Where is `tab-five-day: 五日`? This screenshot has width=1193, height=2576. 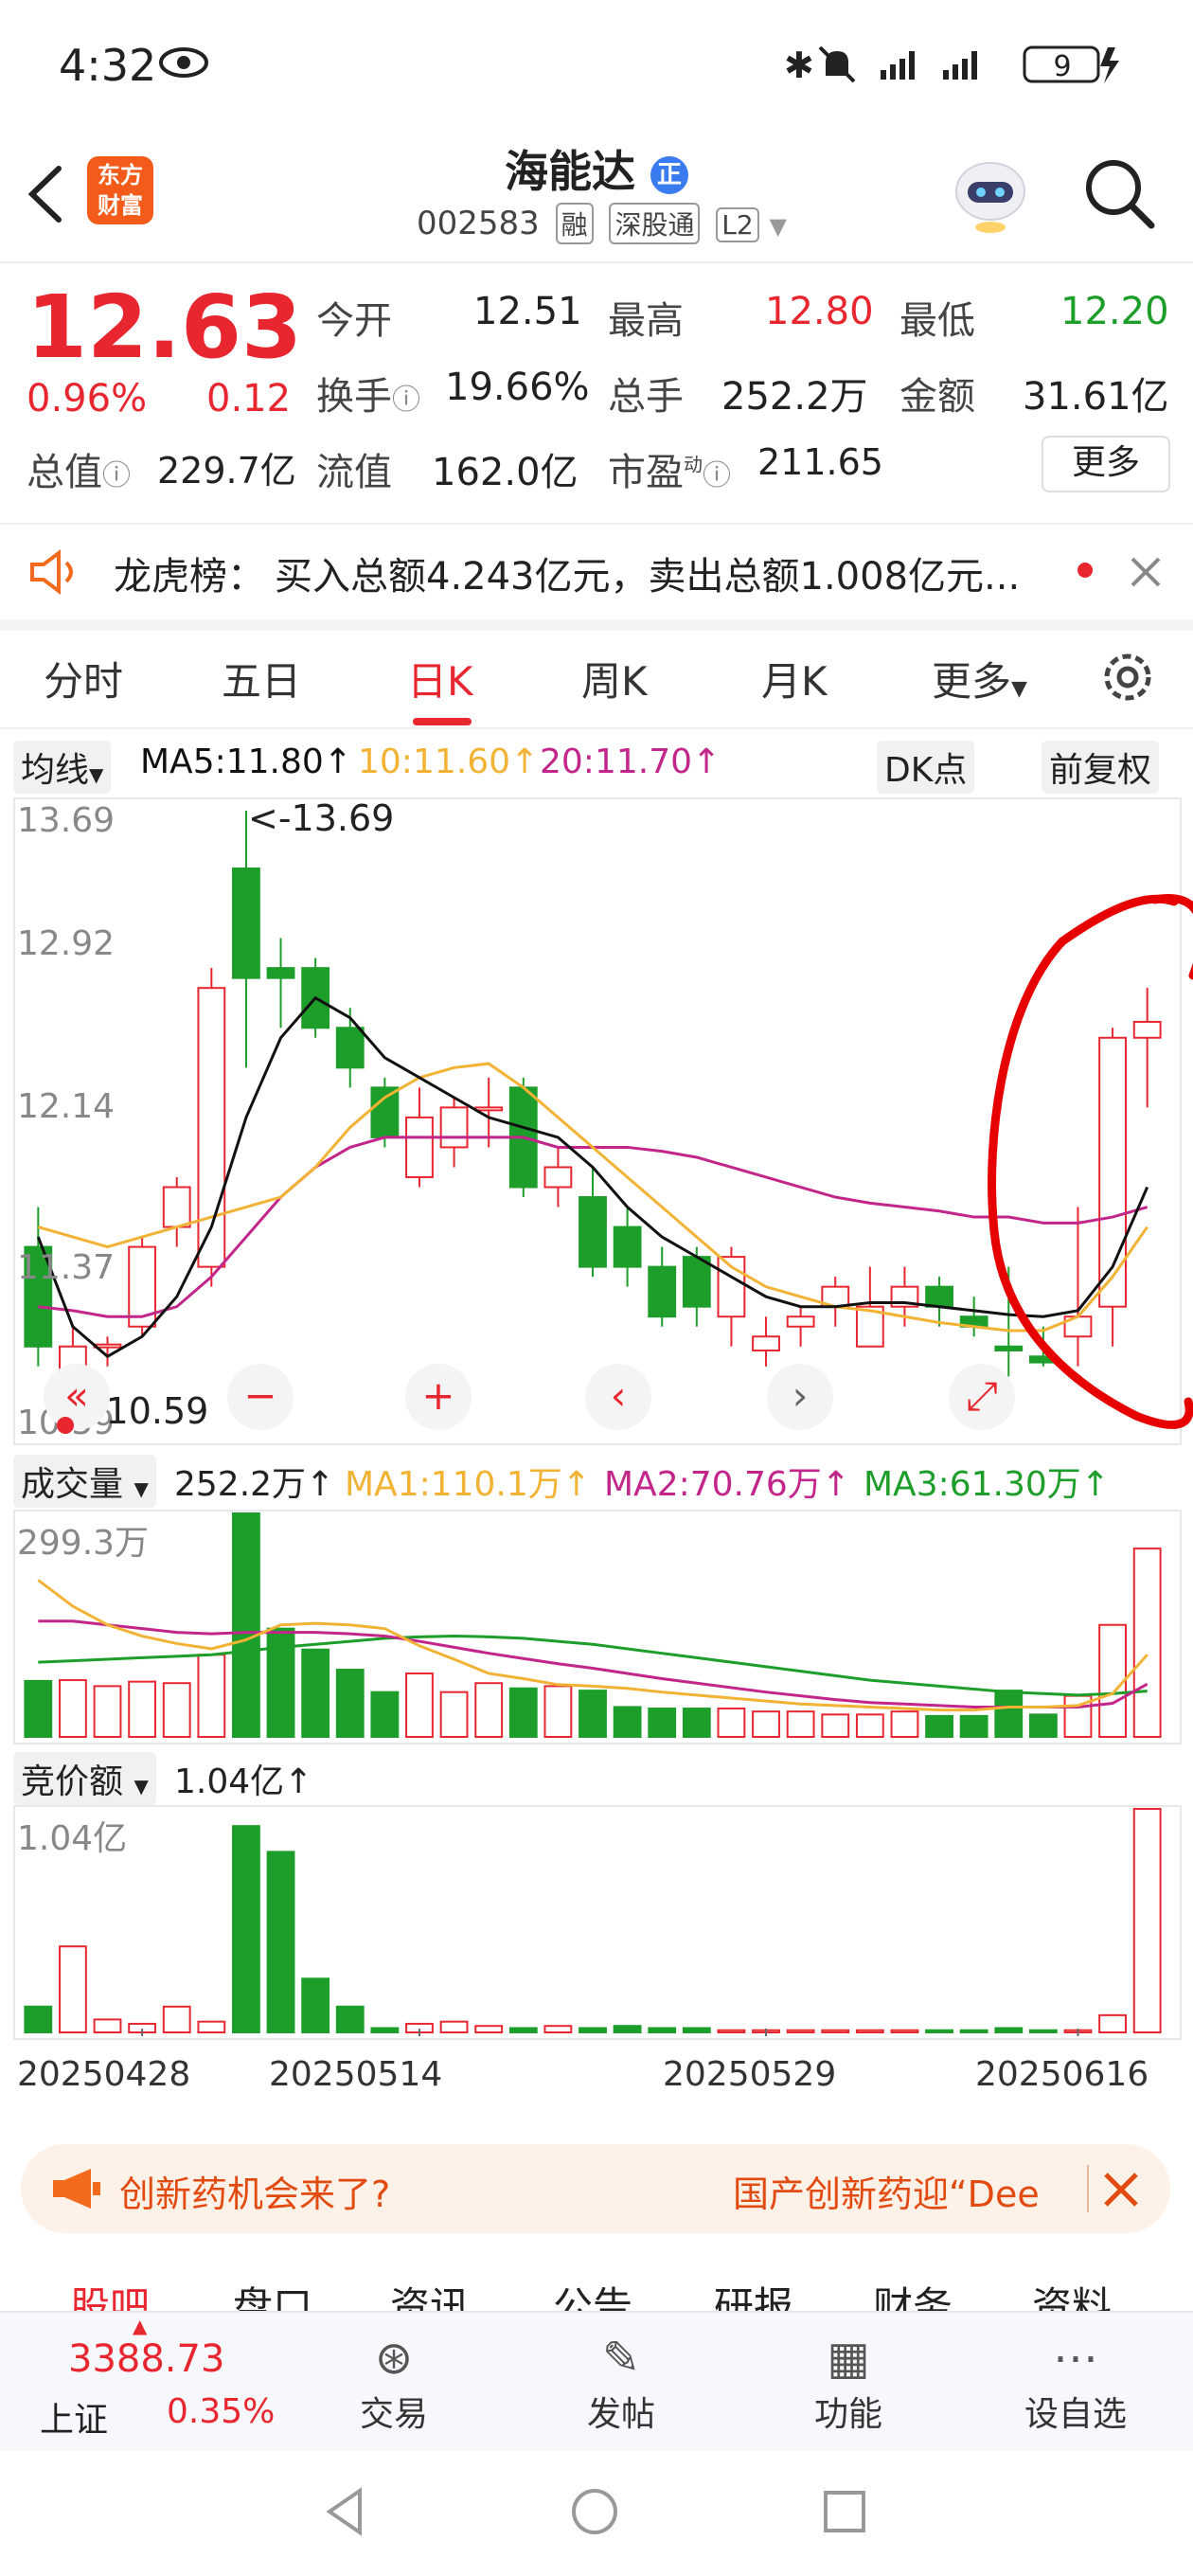
tab-five-day: 五日 is located at coordinates (261, 678).